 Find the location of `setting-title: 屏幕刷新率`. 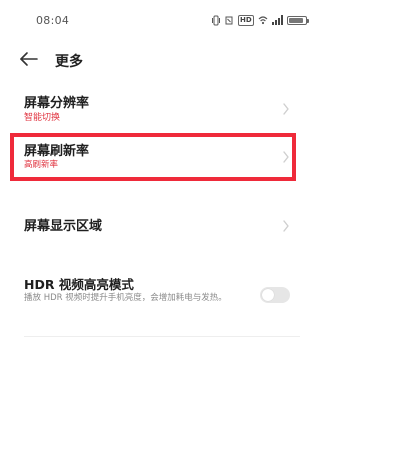

setting-title: 屏幕刷新率 is located at coordinates (57, 151).